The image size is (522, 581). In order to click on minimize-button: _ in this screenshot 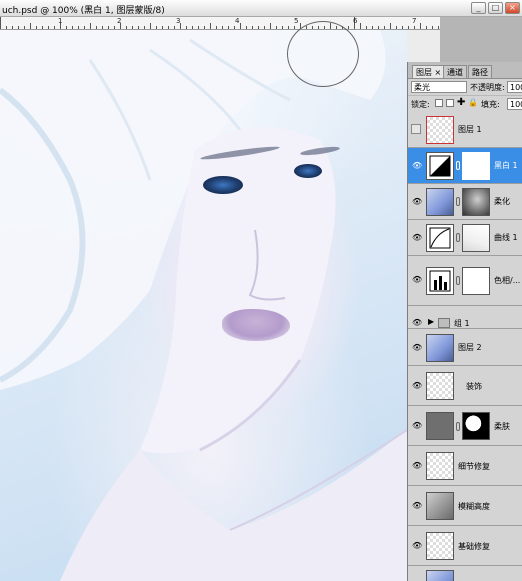, I will do `click(478, 8)`.